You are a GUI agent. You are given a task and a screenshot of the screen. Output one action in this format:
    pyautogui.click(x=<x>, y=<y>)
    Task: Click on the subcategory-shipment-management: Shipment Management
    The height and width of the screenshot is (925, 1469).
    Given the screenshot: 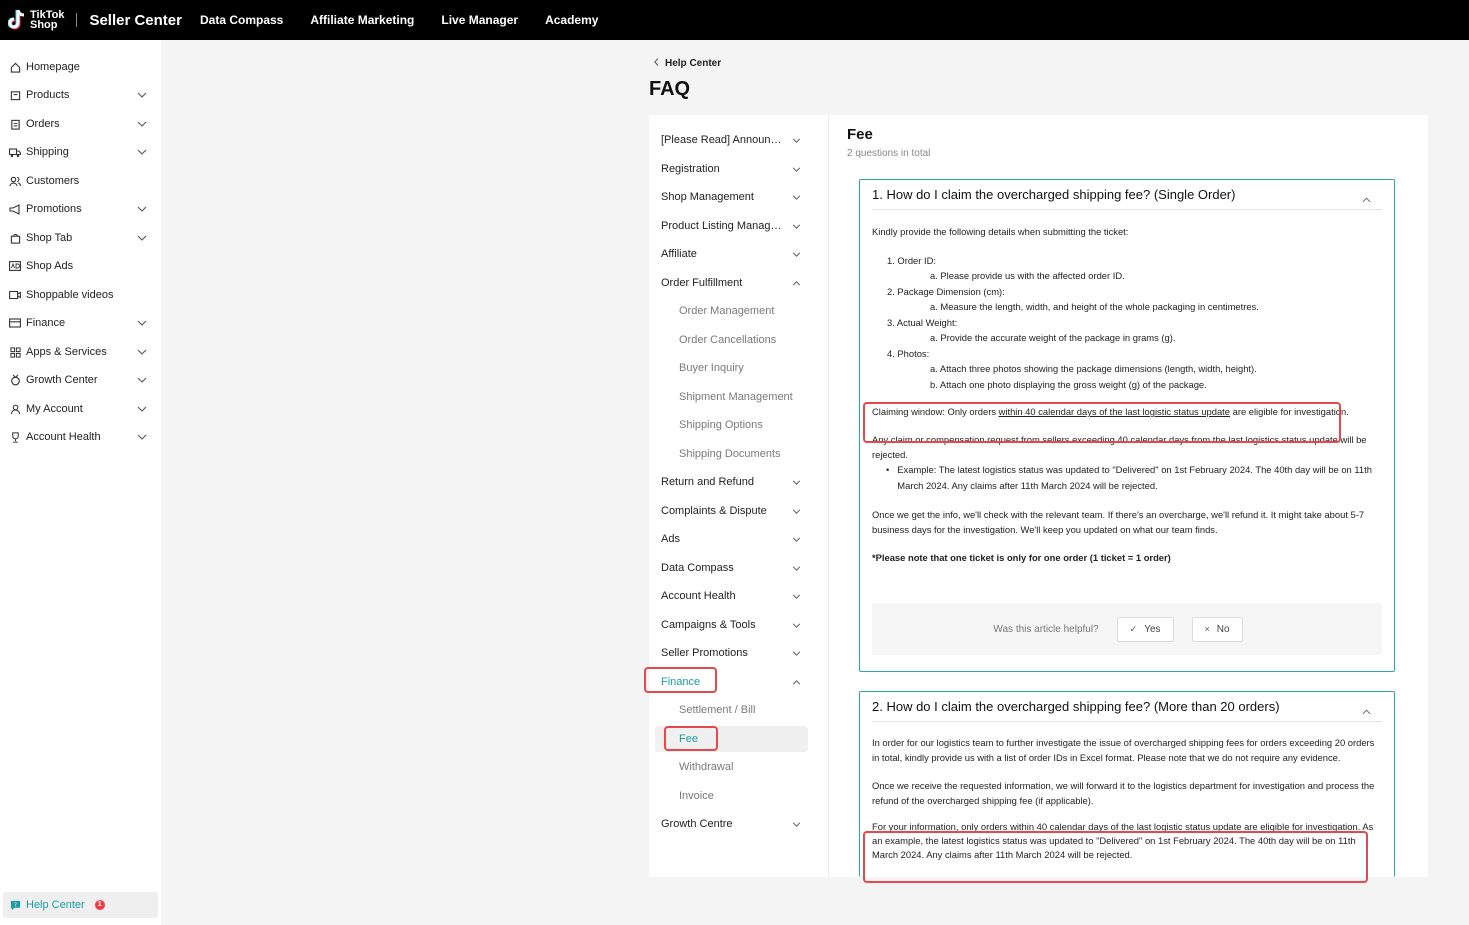 What is the action you would take?
    pyautogui.click(x=736, y=397)
    